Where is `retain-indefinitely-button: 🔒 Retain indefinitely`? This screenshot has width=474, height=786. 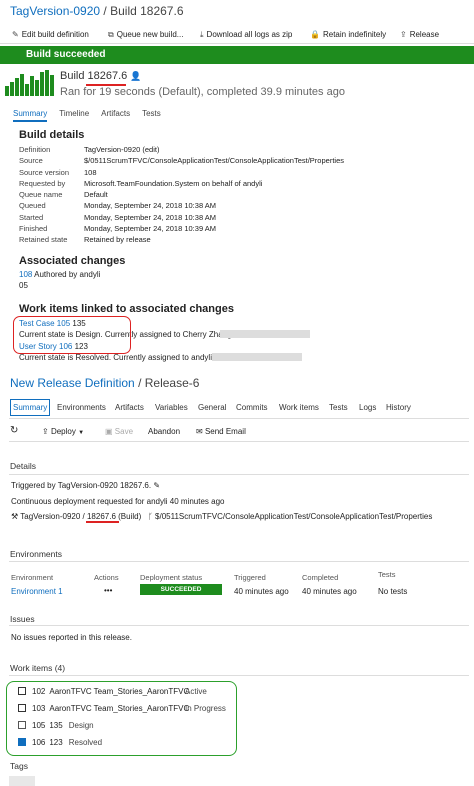
retain-indefinitely-button: 🔒 Retain indefinitely is located at coordinates (348, 34).